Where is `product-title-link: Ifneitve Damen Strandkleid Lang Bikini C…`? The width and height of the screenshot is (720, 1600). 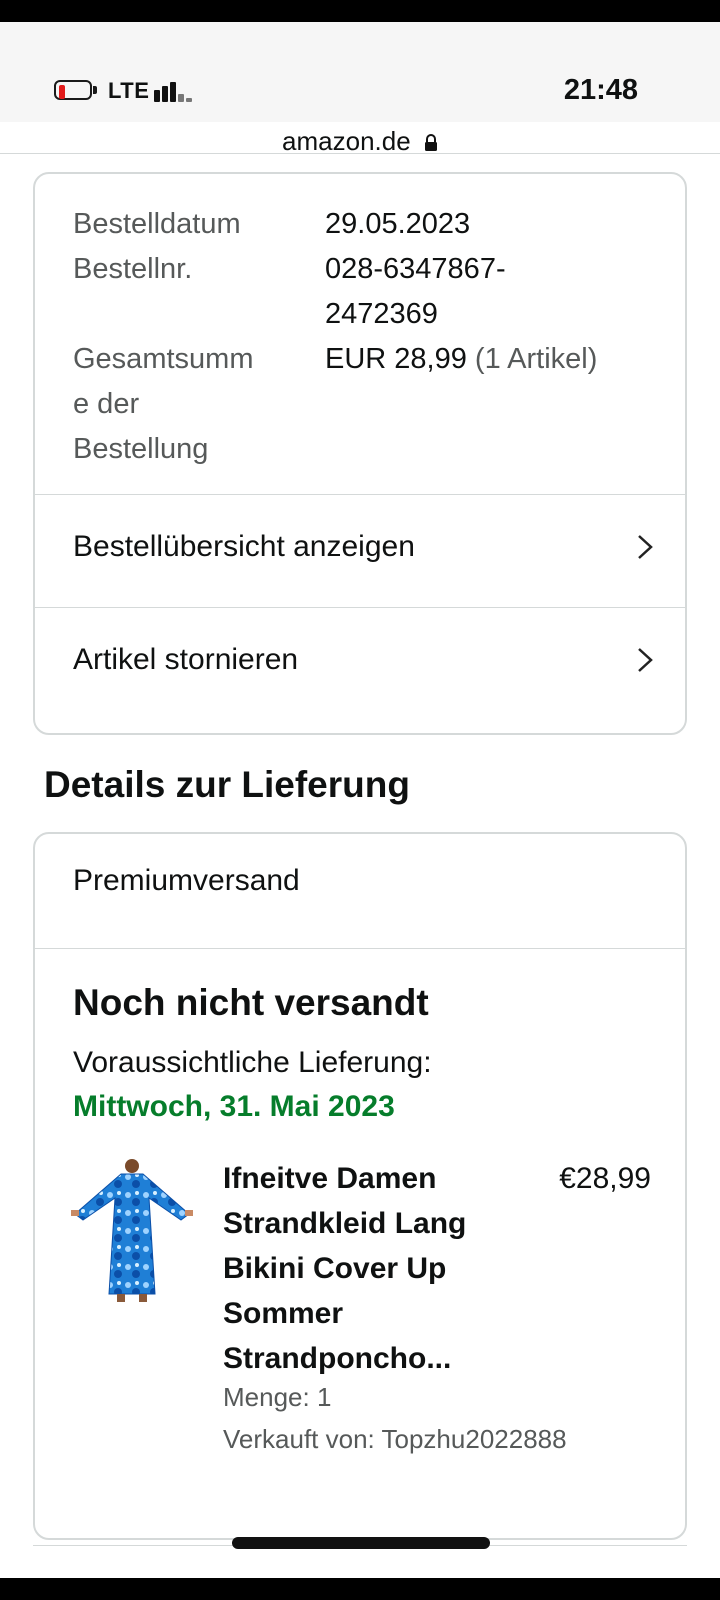 product-title-link: Ifneitve Damen Strandkleid Lang Bikini C… is located at coordinates (373, 1268).